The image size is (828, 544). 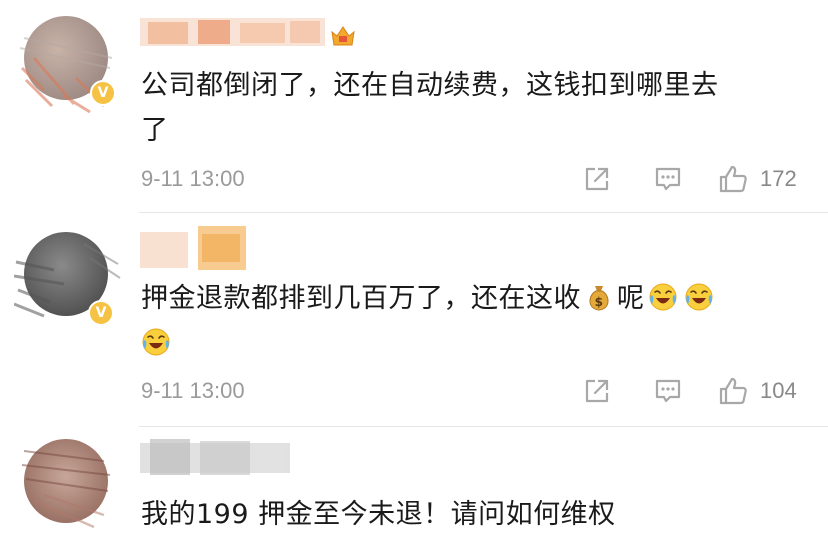 What do you see at coordinates (68, 485) in the screenshot?
I see `avatar` at bounding box center [68, 485].